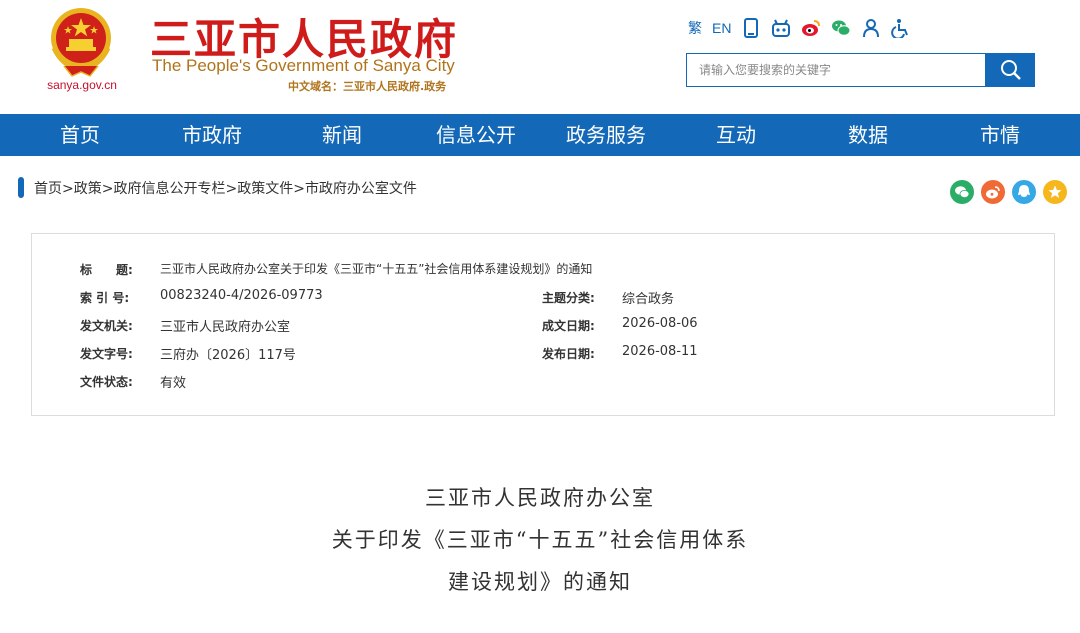 This screenshot has width=1080, height=633. What do you see at coordinates (841, 28) in the screenshot?
I see `wechat-icon` at bounding box center [841, 28].